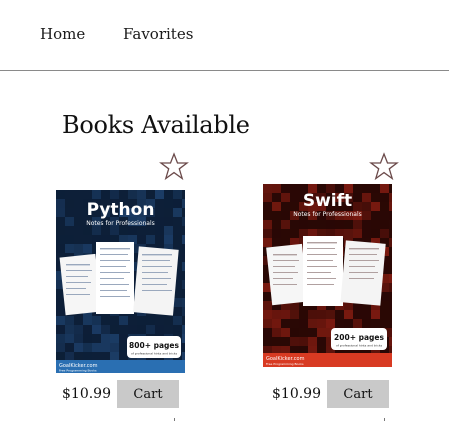 The width and height of the screenshot is (449, 421). I want to click on cover-pages-badge: 800+ pages, so click(154, 345).